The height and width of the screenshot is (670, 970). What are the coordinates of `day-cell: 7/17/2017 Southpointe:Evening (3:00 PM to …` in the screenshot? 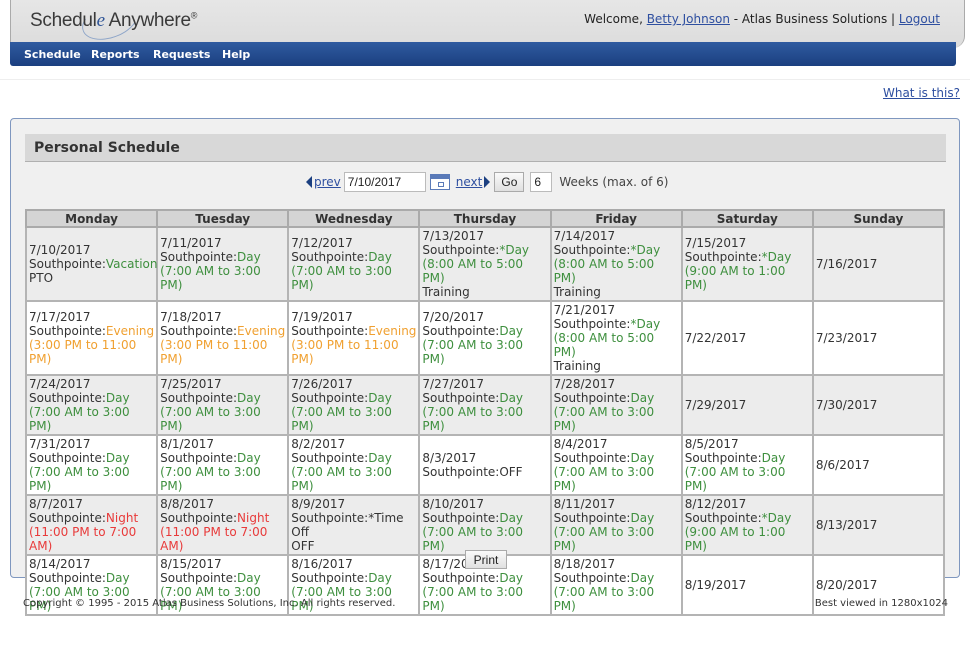 It's located at (91, 338).